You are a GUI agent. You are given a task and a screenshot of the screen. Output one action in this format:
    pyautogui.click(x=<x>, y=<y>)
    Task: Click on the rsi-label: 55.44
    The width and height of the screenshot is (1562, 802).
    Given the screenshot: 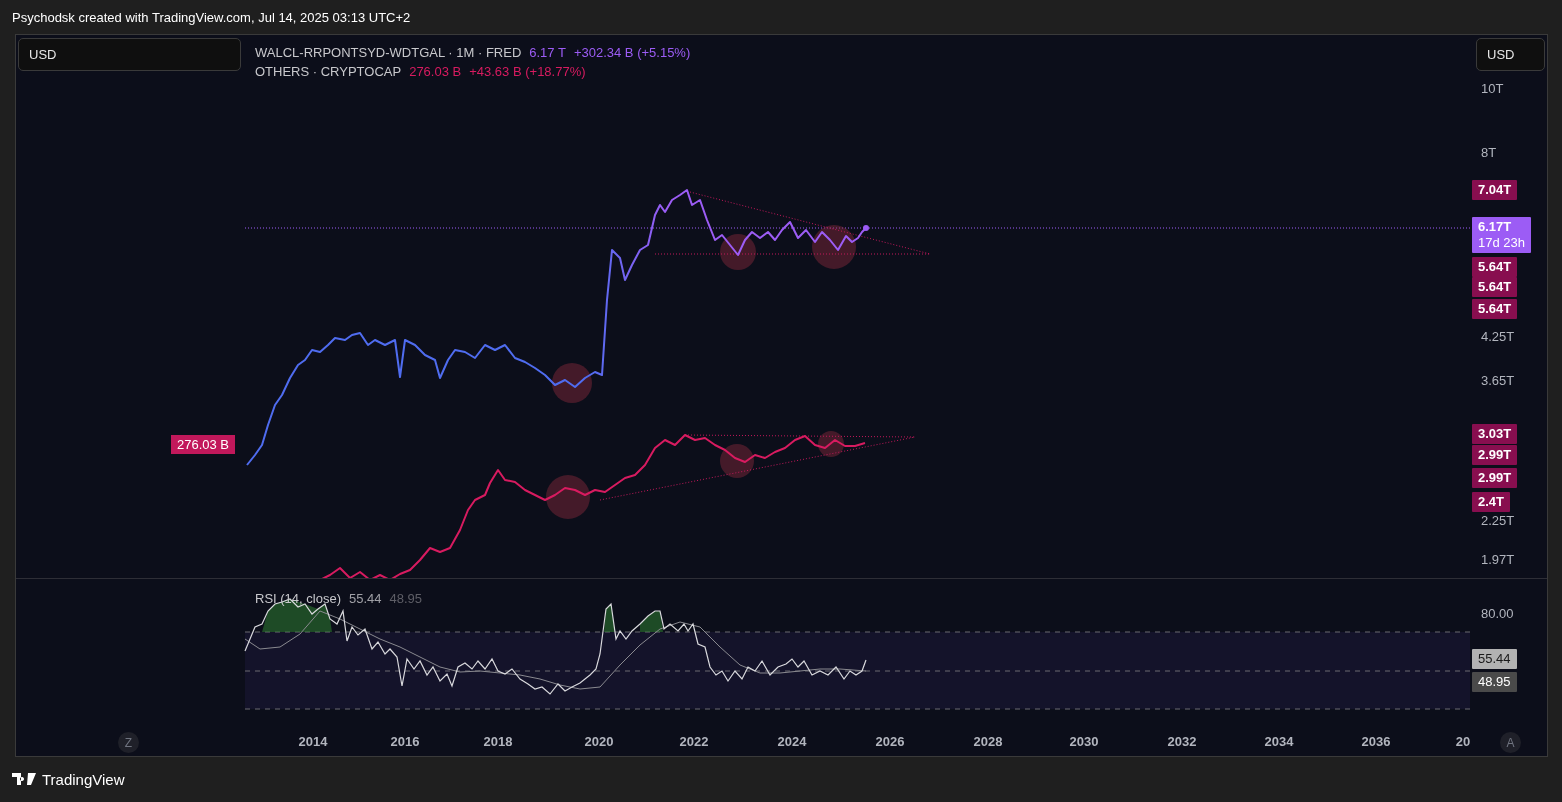 What is the action you would take?
    pyautogui.click(x=1494, y=659)
    